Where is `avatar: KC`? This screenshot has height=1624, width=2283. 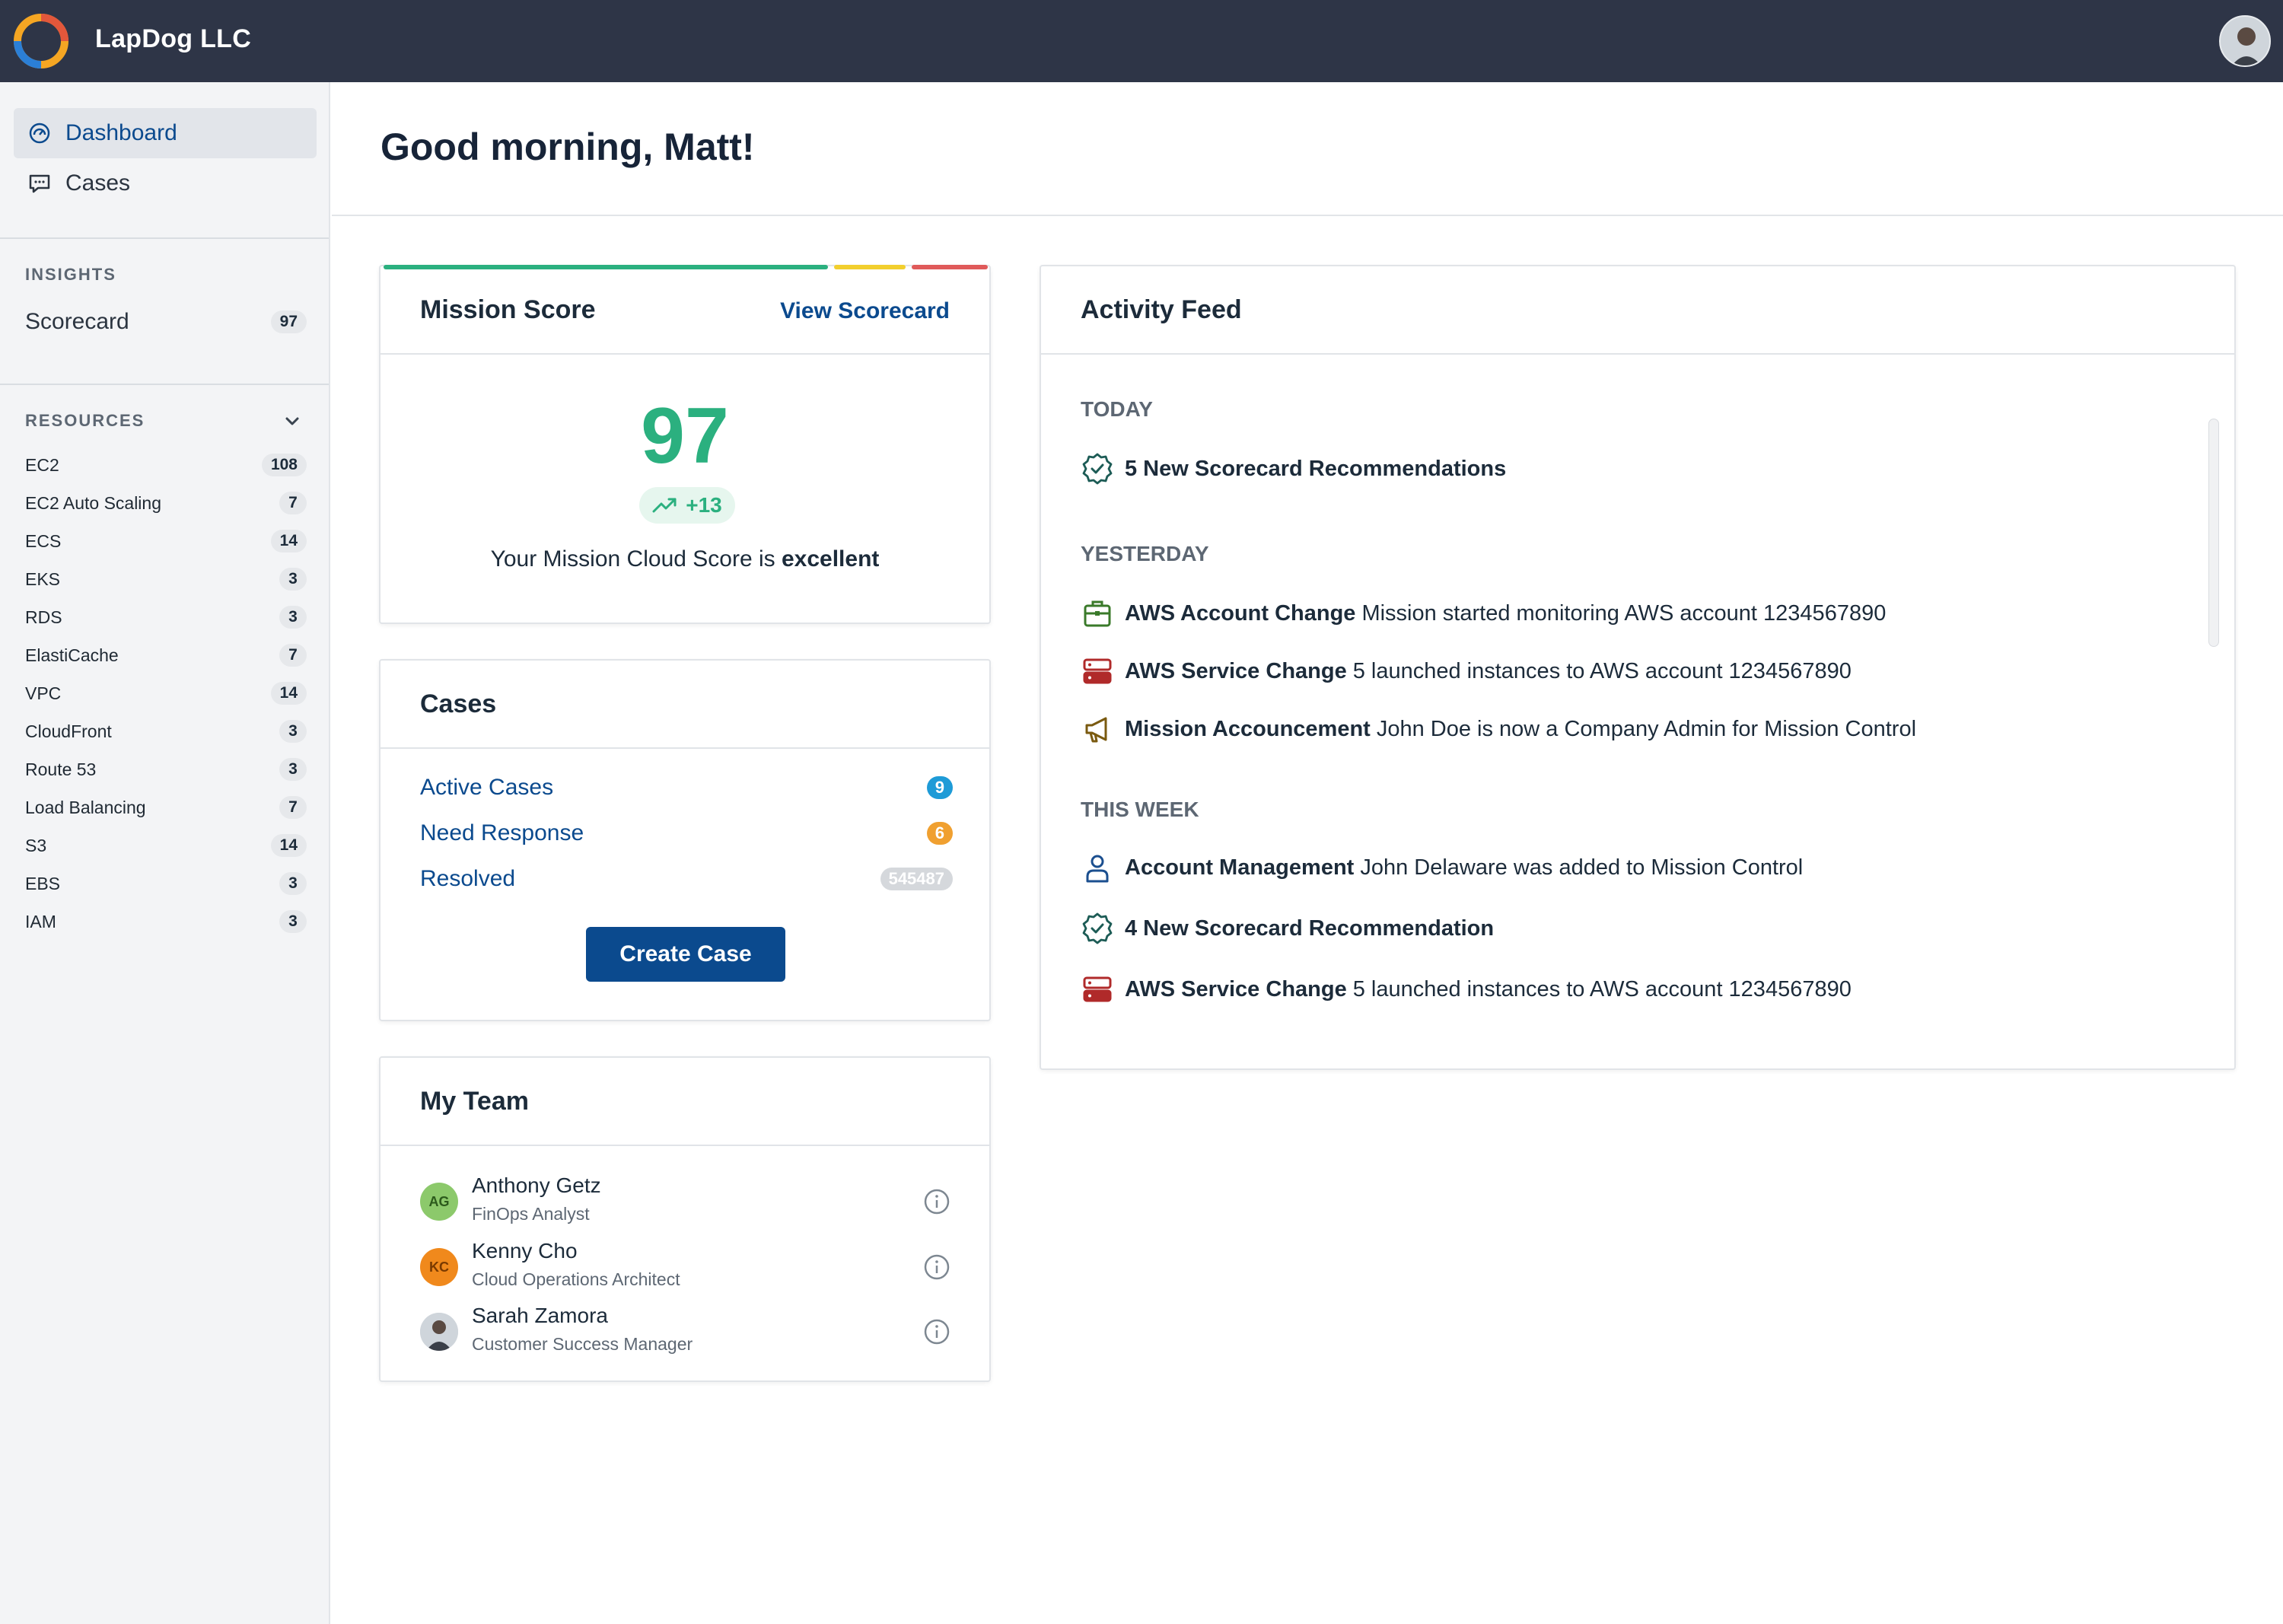
avatar: KC is located at coordinates (439, 1267).